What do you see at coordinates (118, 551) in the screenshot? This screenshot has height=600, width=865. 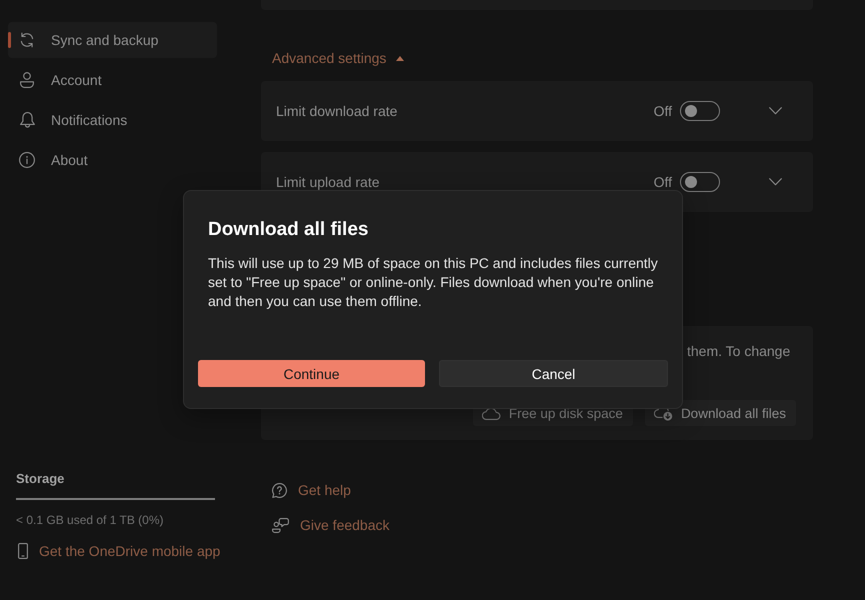 I see `mobile-app-link: Get the OneDrive mobile app` at bounding box center [118, 551].